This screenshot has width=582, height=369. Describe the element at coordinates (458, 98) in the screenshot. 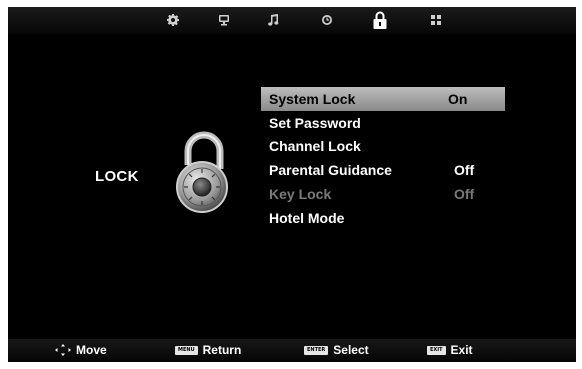

I see `menu-item-value: On` at that location.